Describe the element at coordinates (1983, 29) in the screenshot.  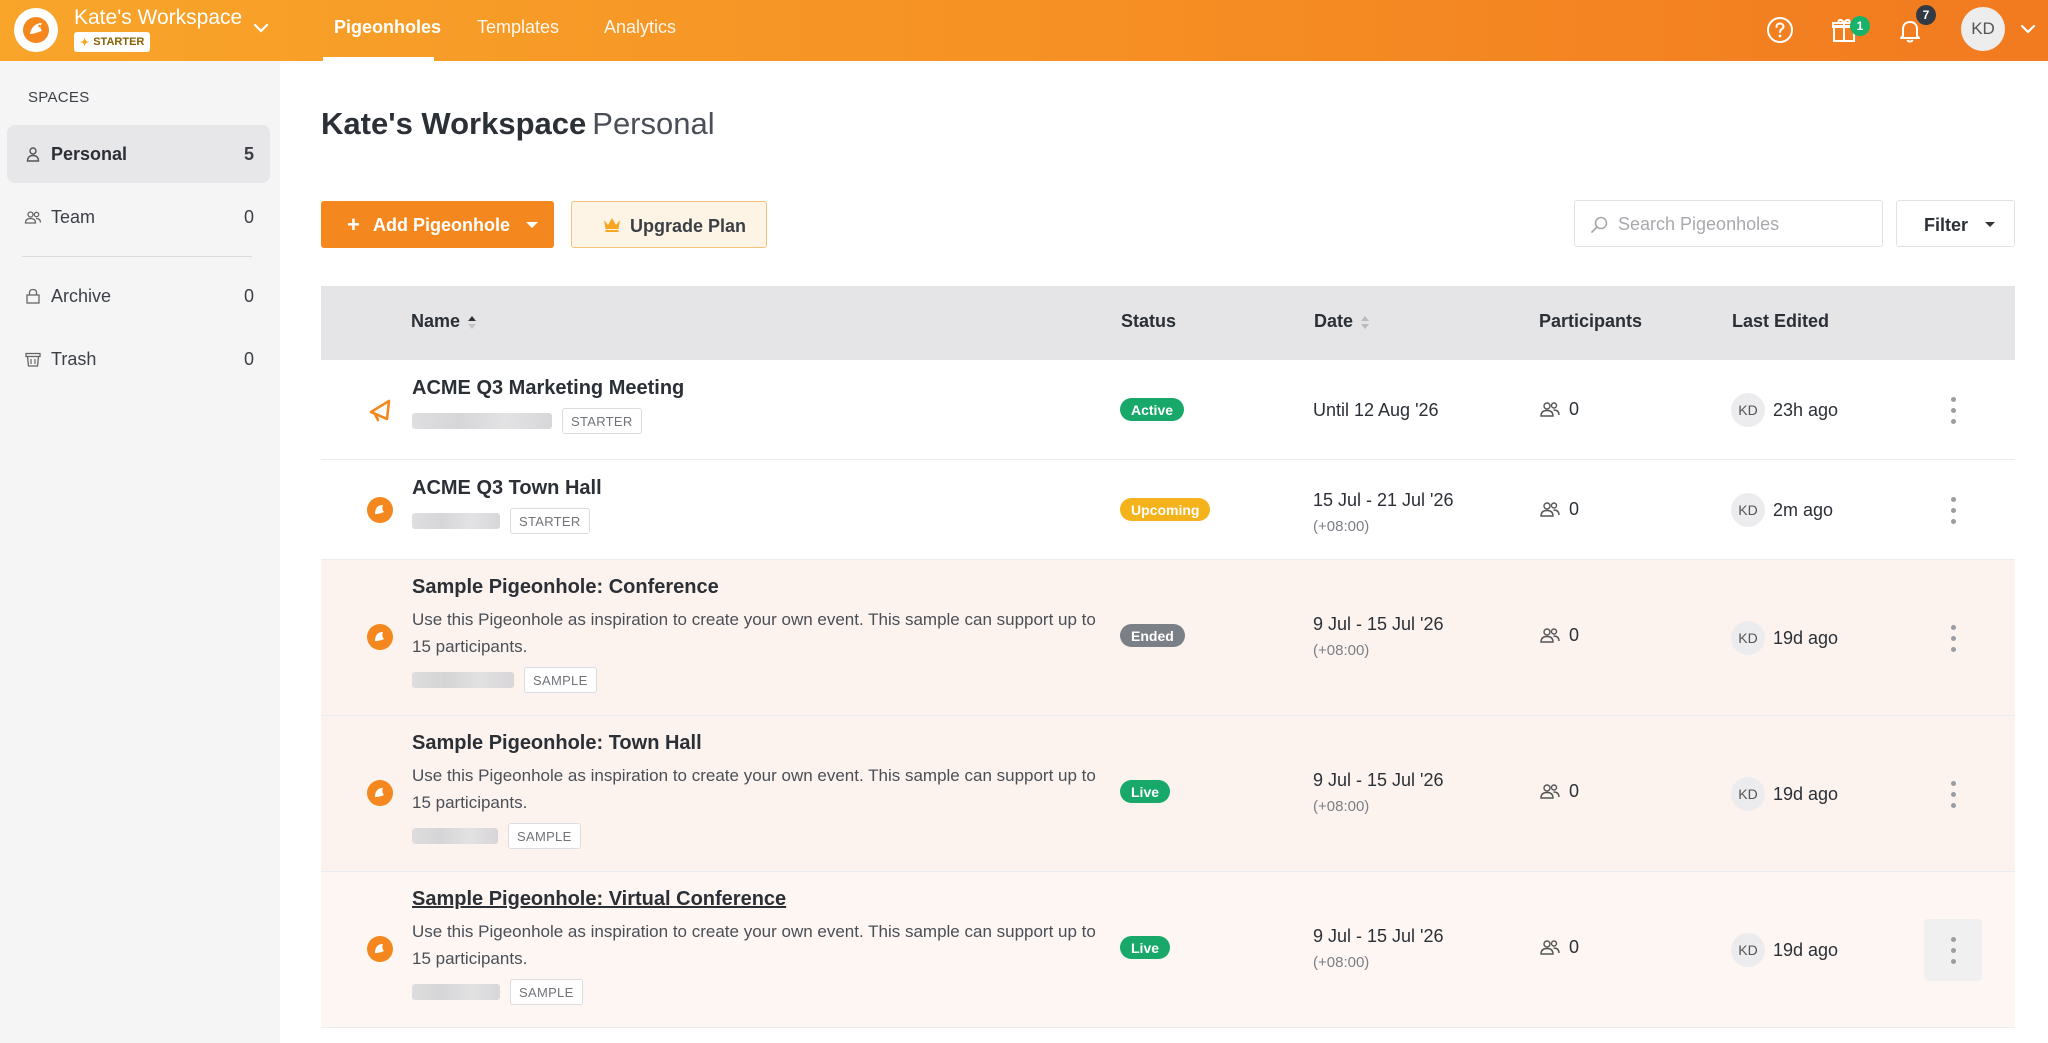
I see `user-avatar: KD` at that location.